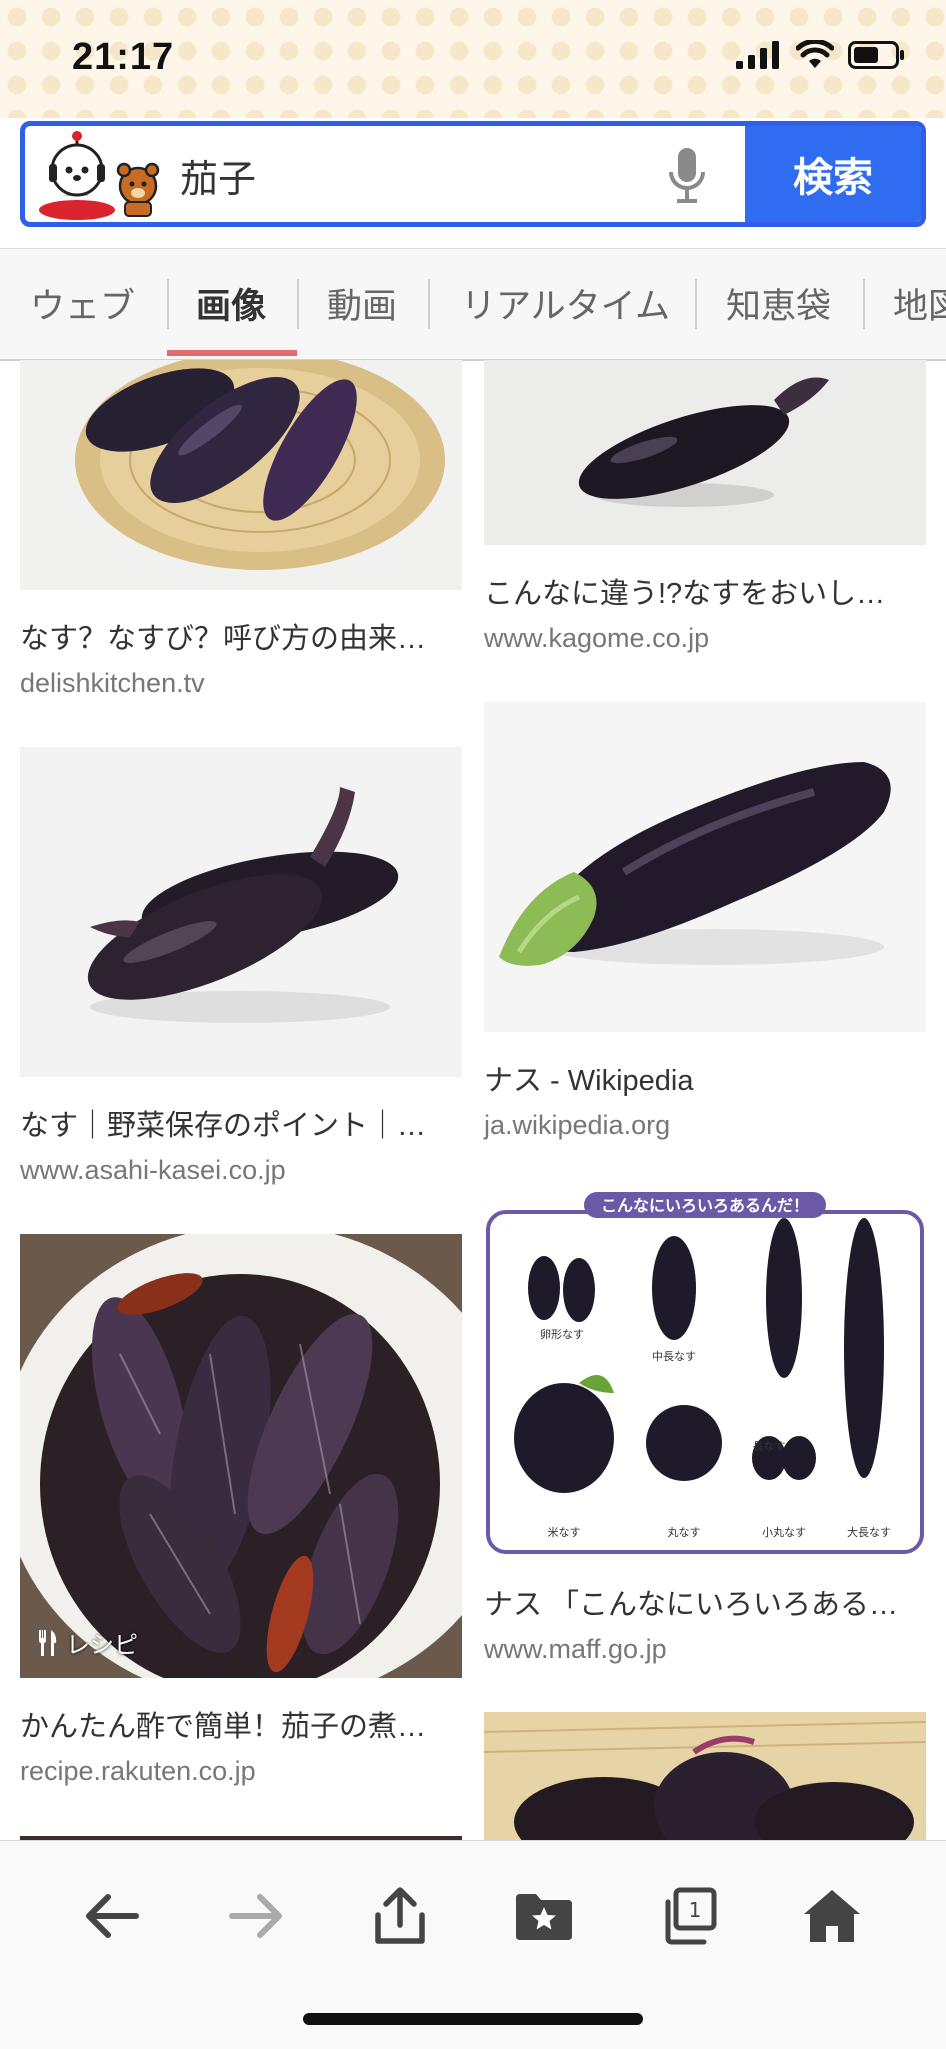 This screenshot has width=946, height=2049. I want to click on search-bar: 茄子 検索, so click(473, 174).